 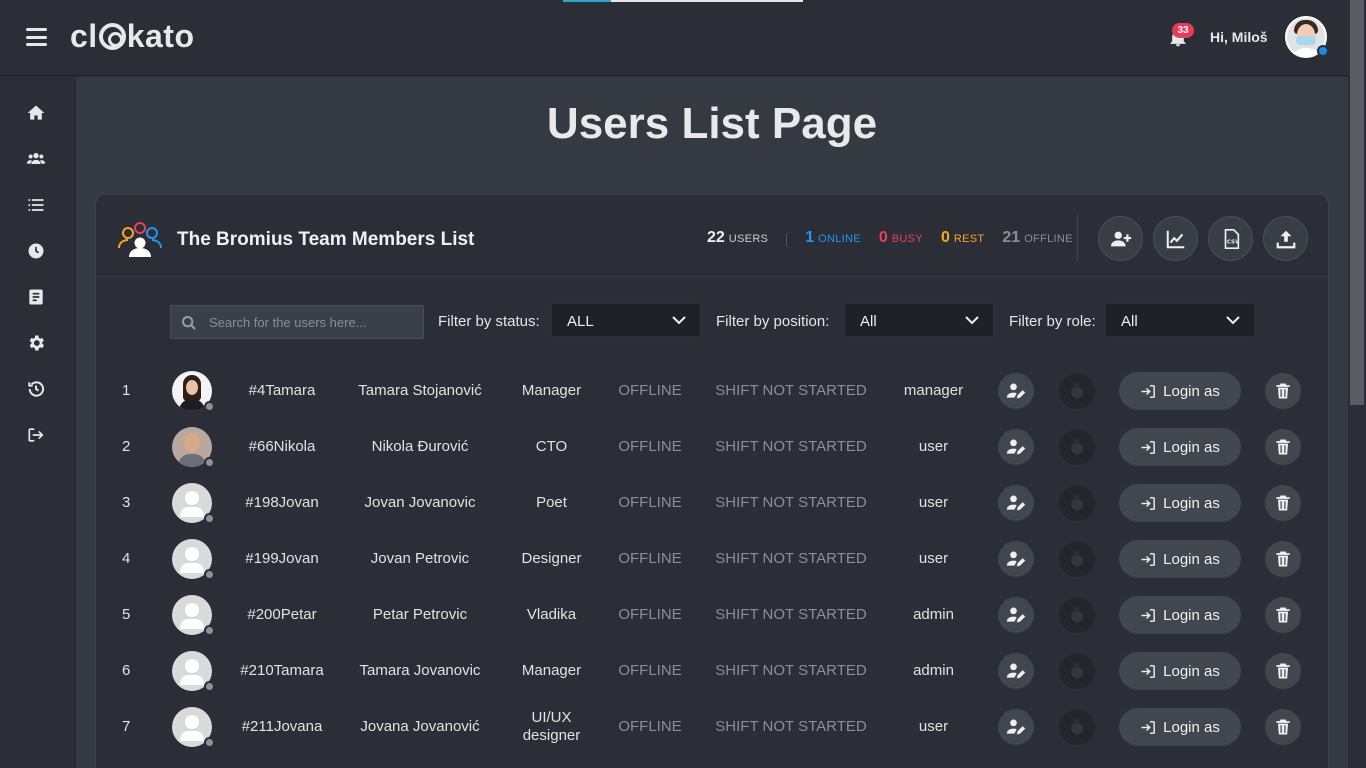 What do you see at coordinates (626, 320) in the screenshot?
I see `status-filter-select: ALL` at bounding box center [626, 320].